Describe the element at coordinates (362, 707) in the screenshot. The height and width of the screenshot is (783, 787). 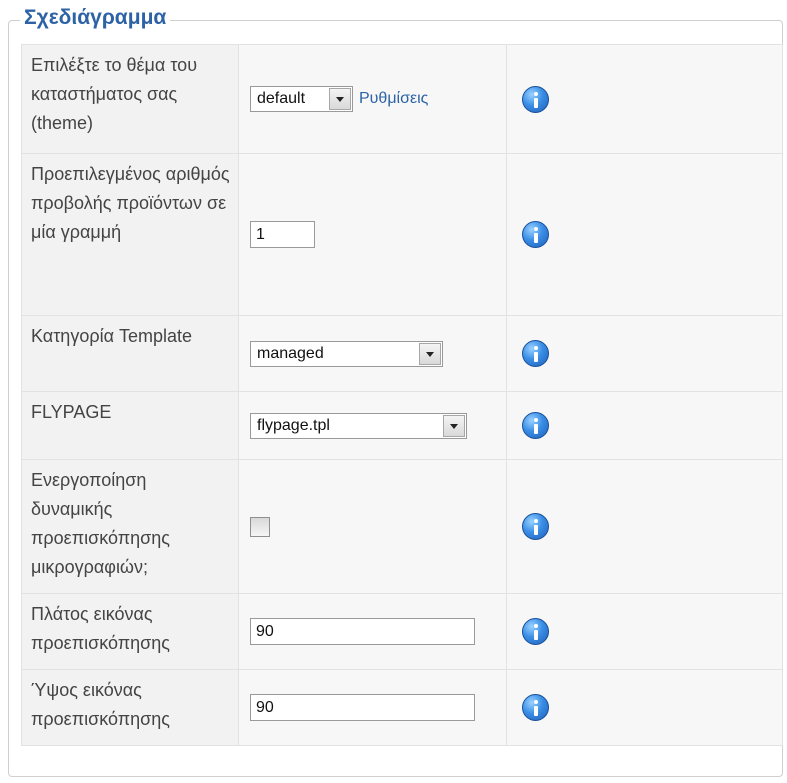
I see `preview-height-input` at that location.